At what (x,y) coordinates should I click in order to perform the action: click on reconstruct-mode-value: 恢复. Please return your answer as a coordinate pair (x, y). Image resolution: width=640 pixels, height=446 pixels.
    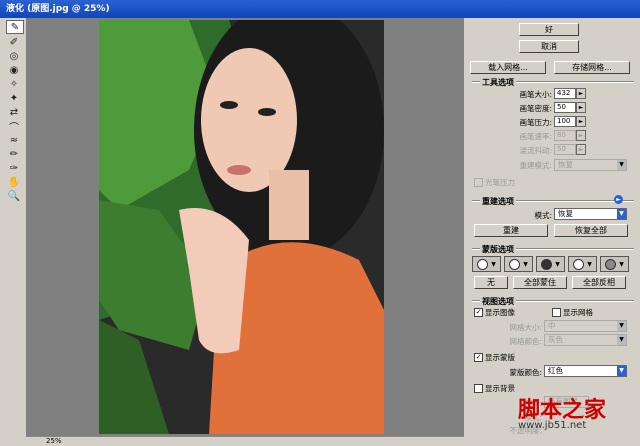
    Looking at the image, I should click on (565, 164).